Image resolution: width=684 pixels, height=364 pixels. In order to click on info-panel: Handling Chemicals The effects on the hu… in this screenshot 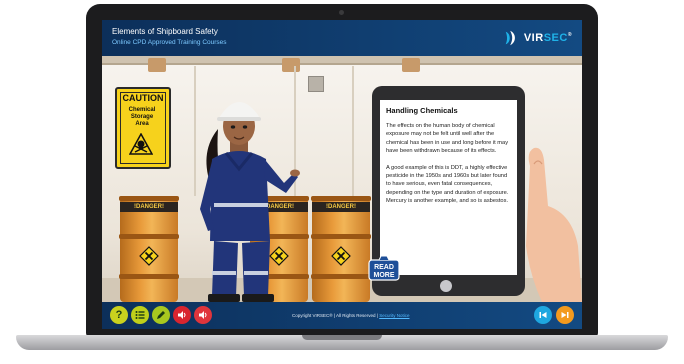, I will do `click(448, 187)`.